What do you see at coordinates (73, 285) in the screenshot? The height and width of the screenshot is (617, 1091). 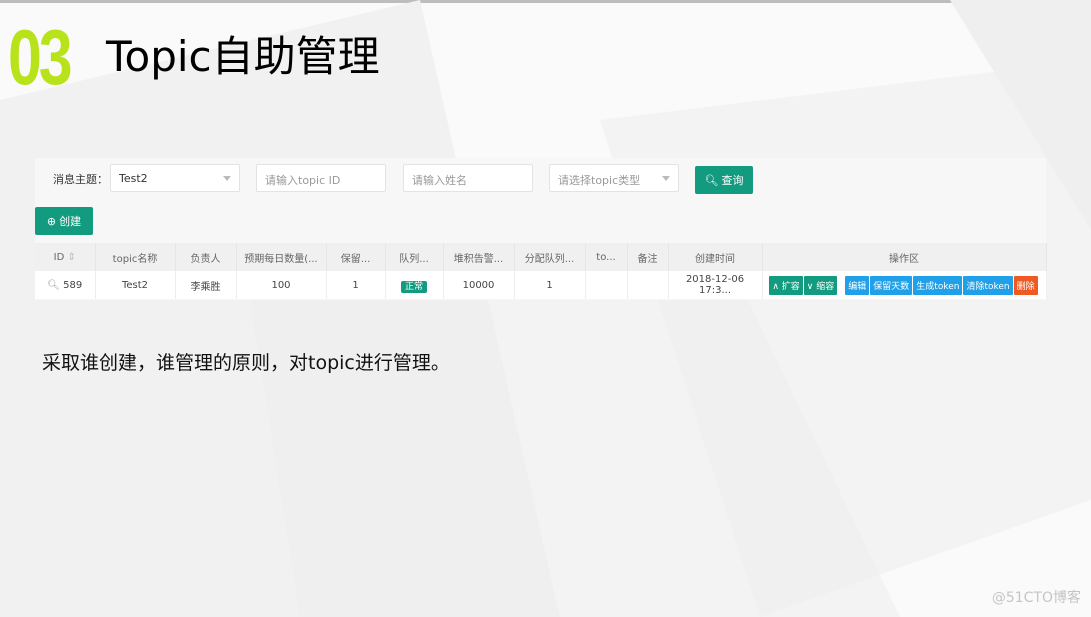 I see `cell-id: 589` at bounding box center [73, 285].